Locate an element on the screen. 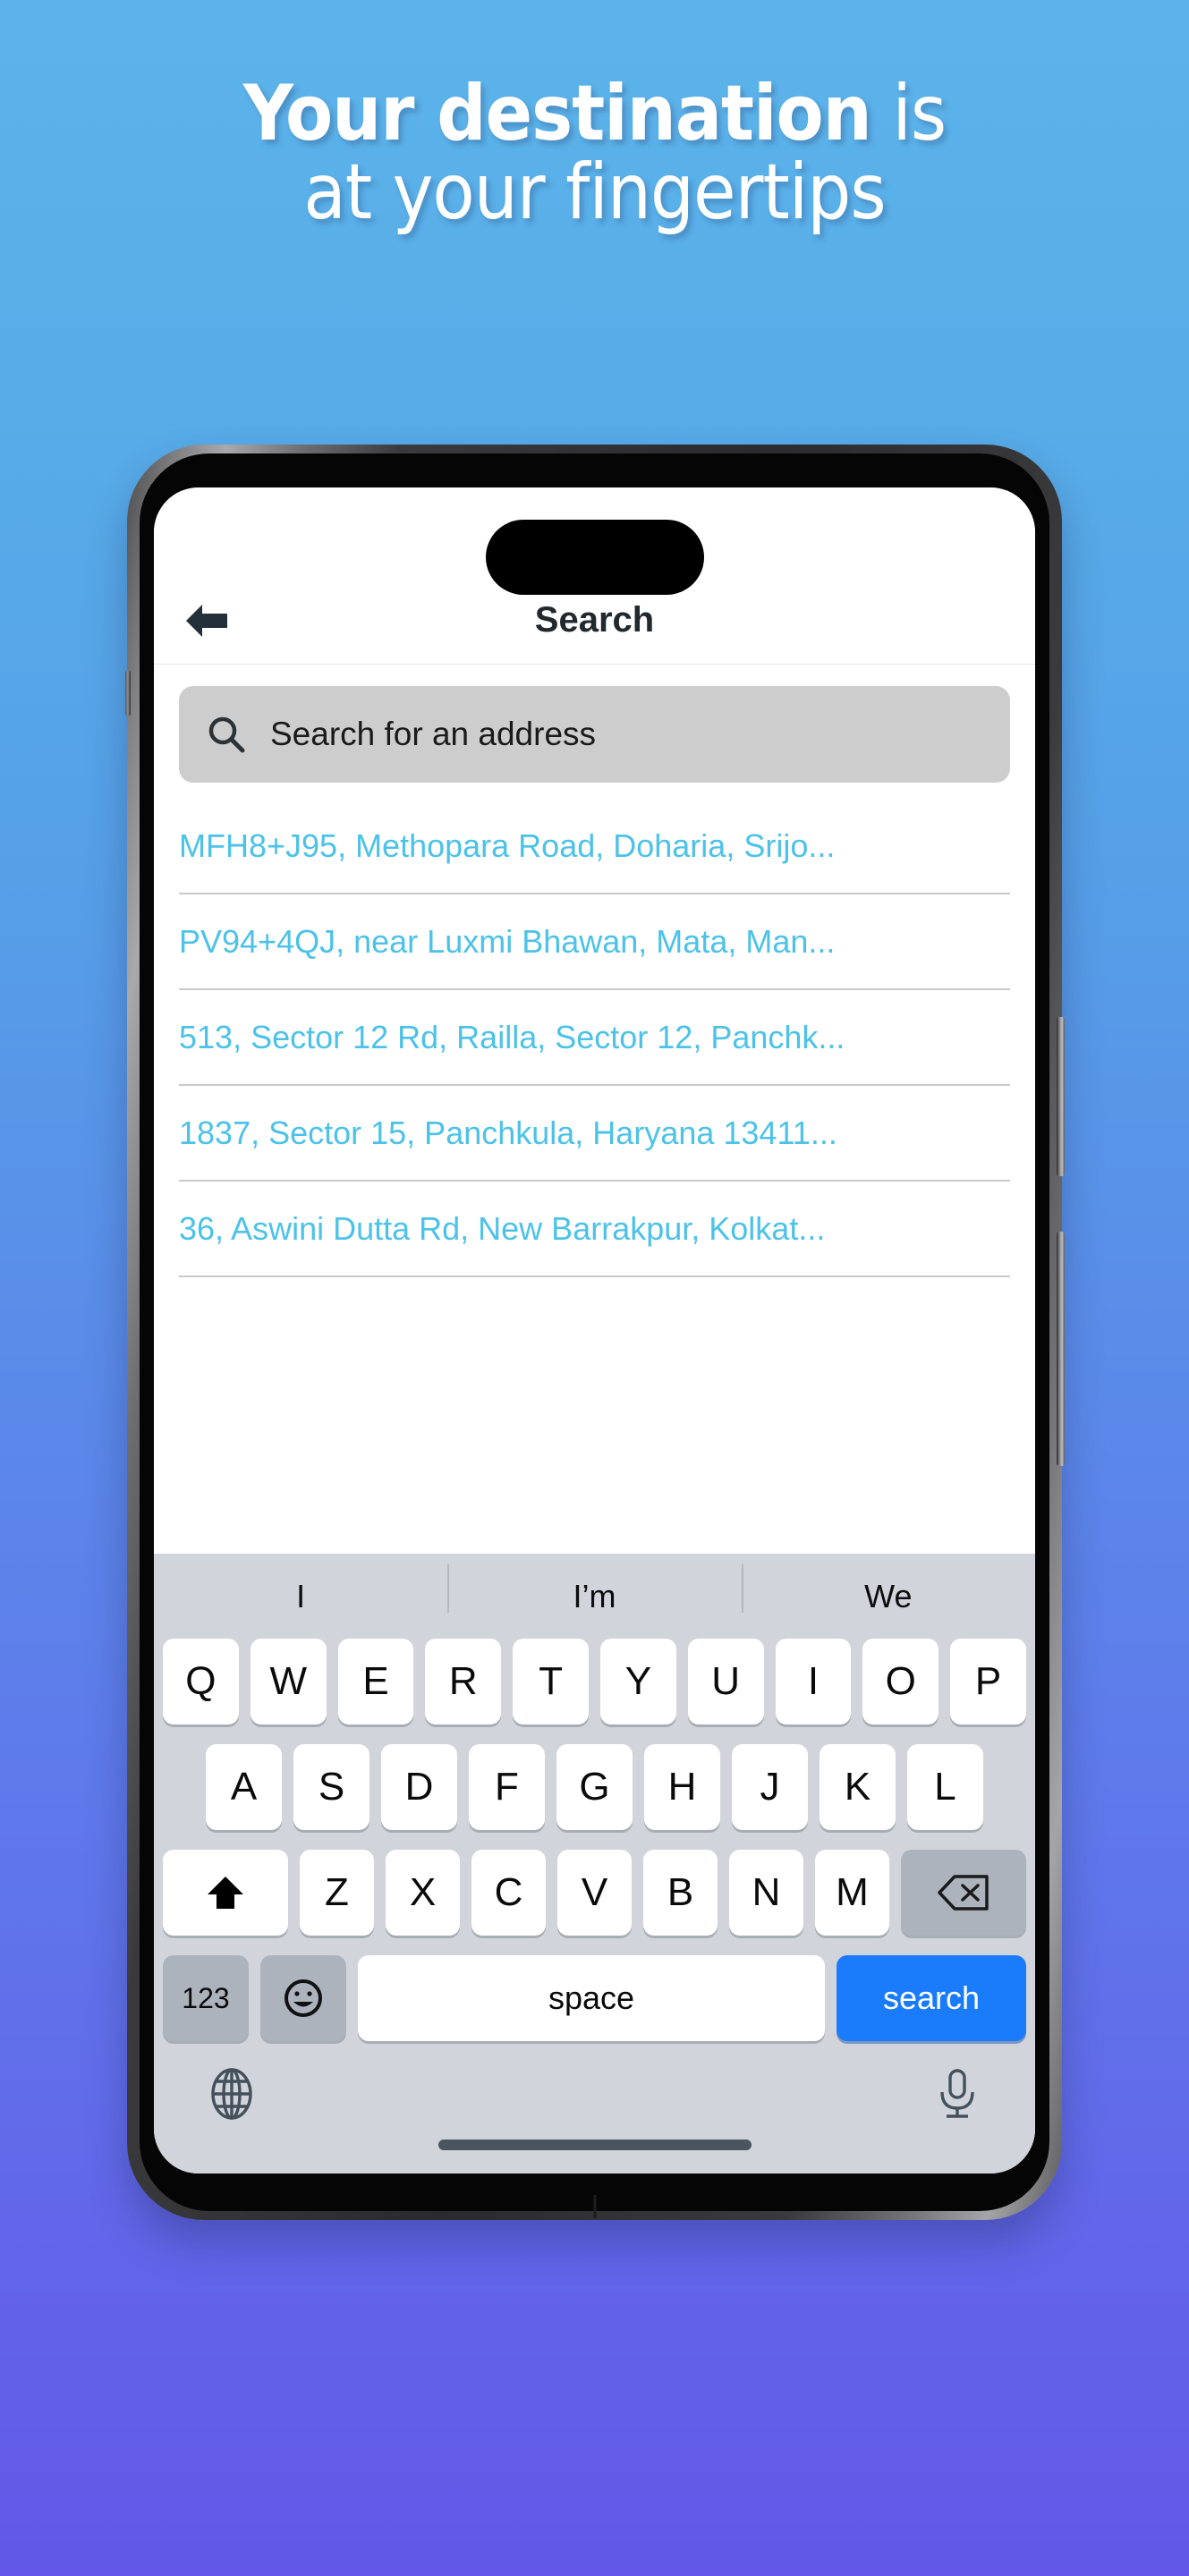  keyboard-row-3: Z X C V B N M is located at coordinates (594, 1893).